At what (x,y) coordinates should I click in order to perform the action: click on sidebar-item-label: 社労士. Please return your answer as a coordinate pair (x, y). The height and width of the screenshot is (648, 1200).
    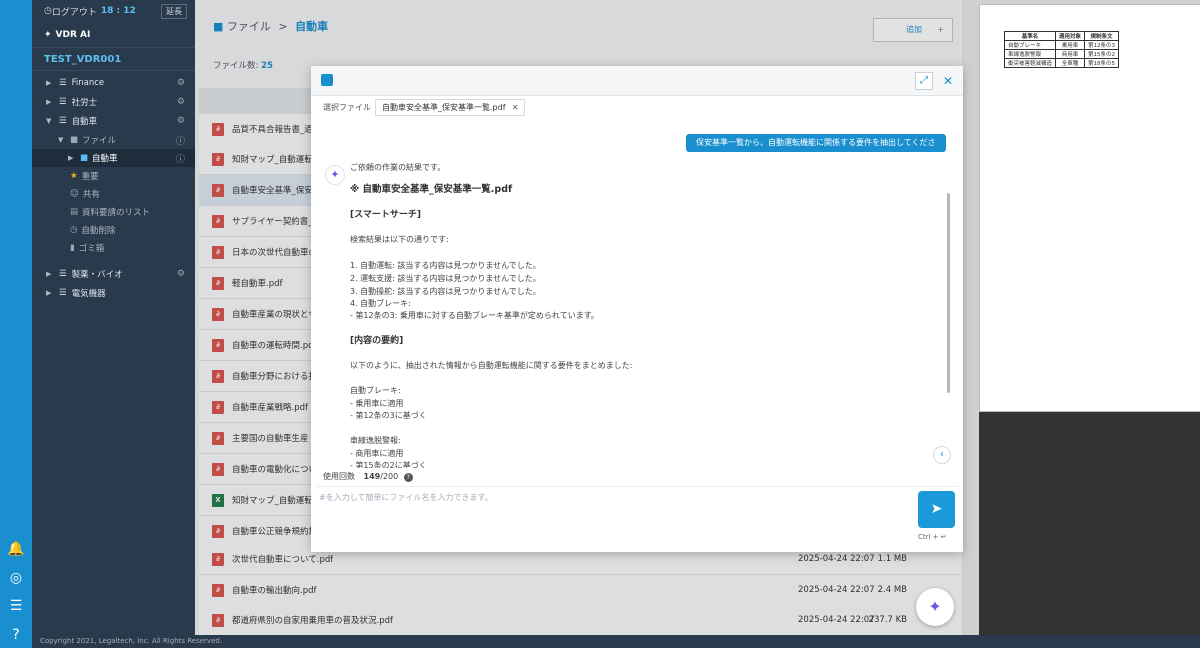
    Looking at the image, I should click on (84, 103).